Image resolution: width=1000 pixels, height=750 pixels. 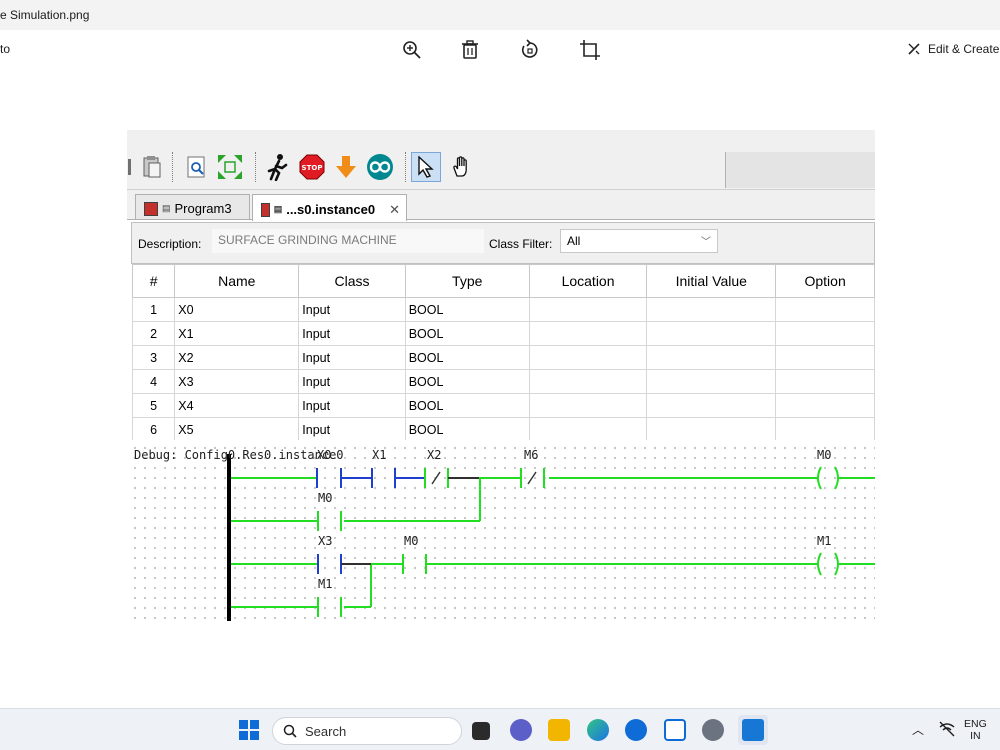 What do you see at coordinates (380, 167) in the screenshot?
I see `arduino-icon` at bounding box center [380, 167].